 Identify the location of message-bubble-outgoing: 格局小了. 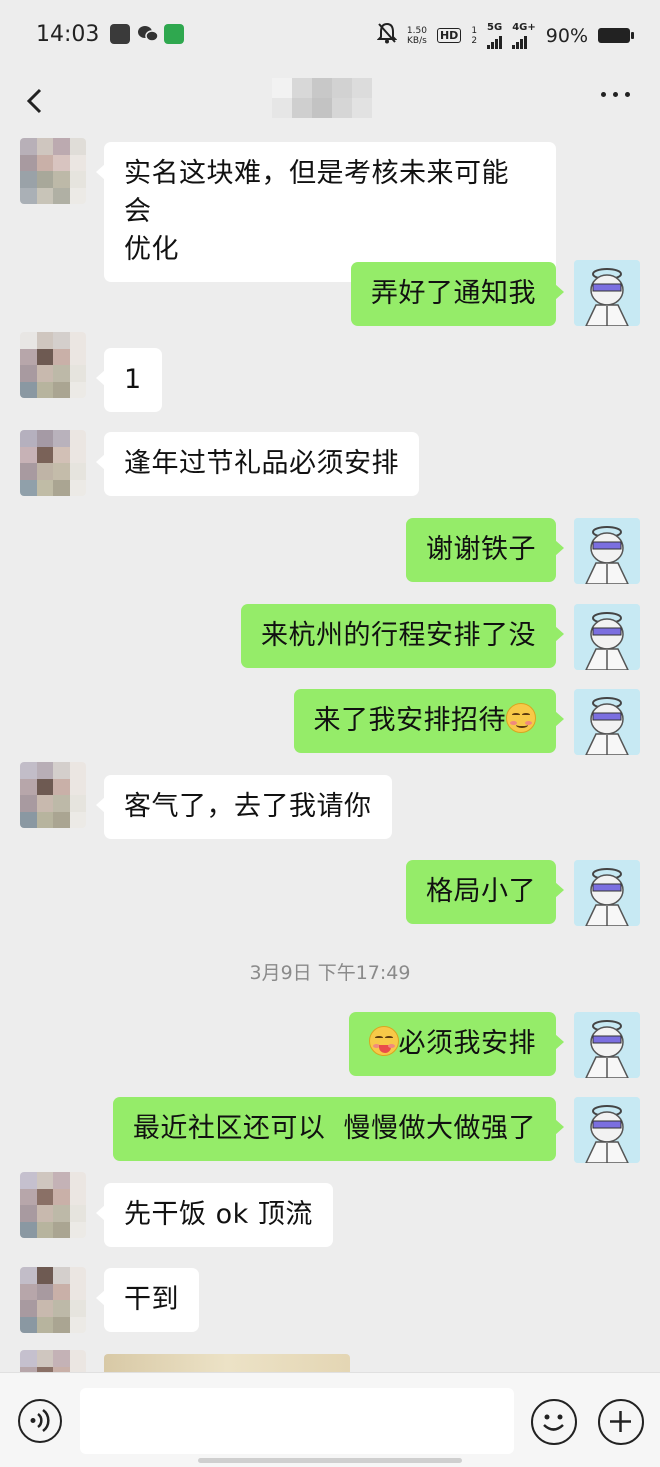
(485, 892).